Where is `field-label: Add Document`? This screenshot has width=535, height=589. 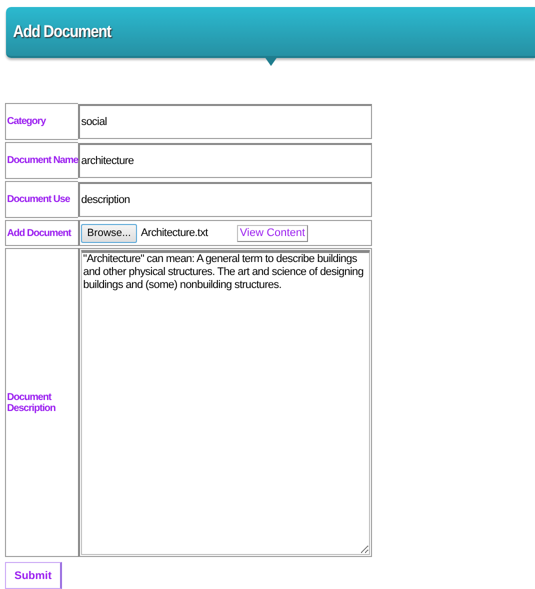 field-label: Add Document is located at coordinates (39, 233).